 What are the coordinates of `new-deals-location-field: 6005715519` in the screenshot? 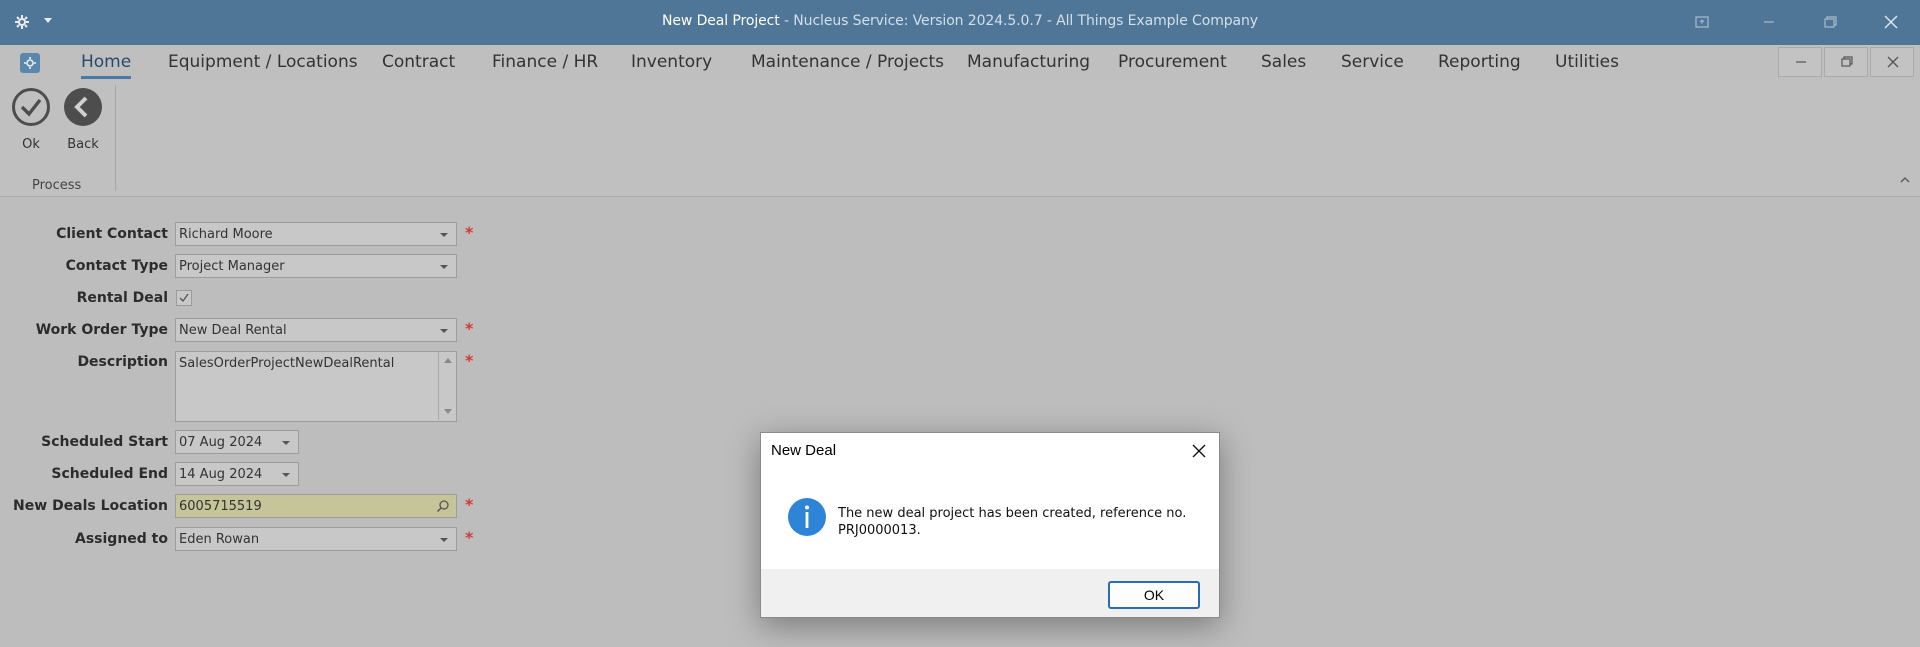 It's located at (316, 506).